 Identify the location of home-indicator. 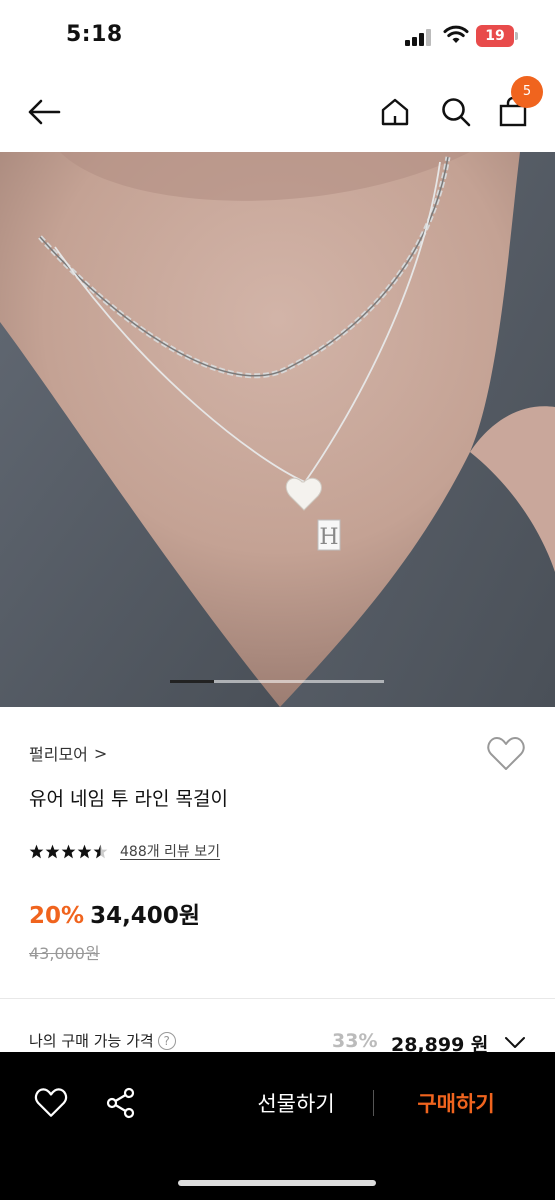
(277, 1183).